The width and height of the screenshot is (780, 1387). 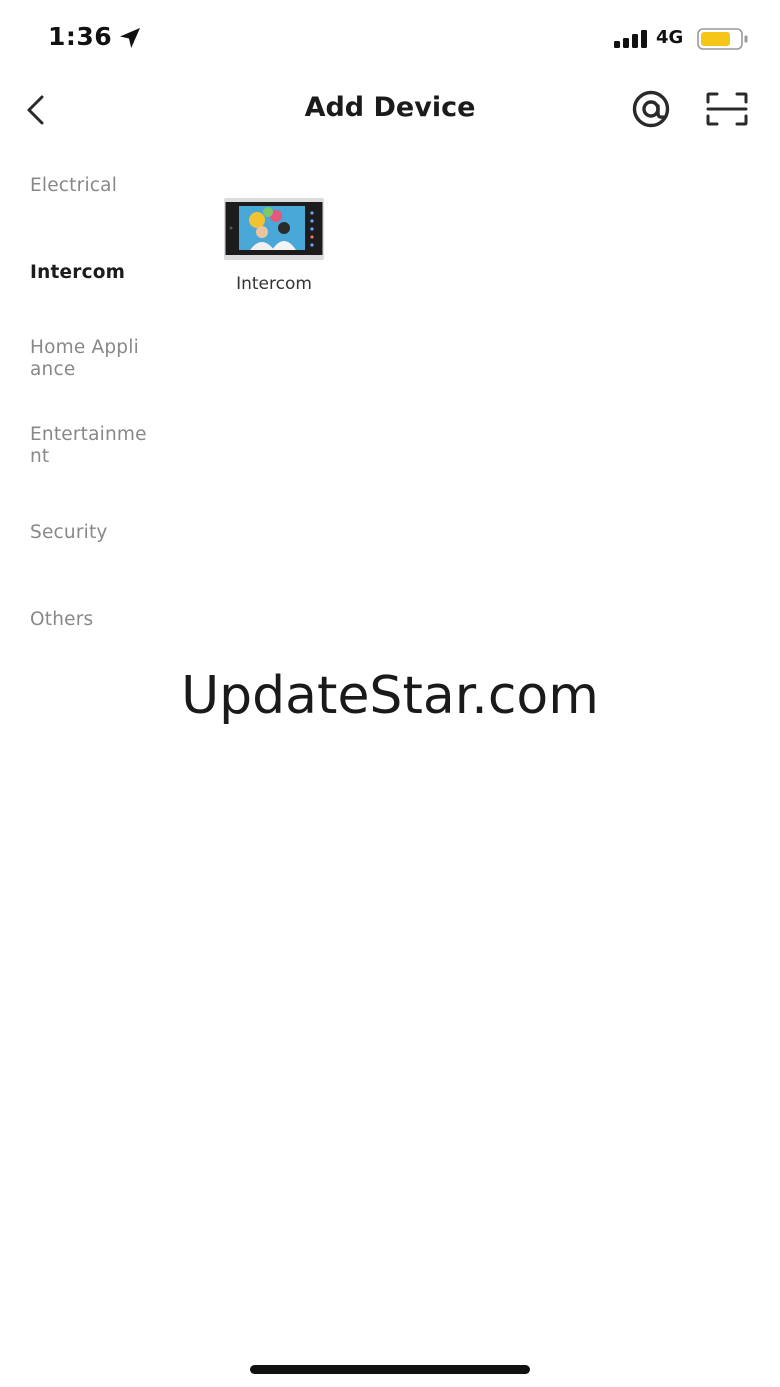 What do you see at coordinates (670, 37) in the screenshot?
I see `network-type-label: 4G` at bounding box center [670, 37].